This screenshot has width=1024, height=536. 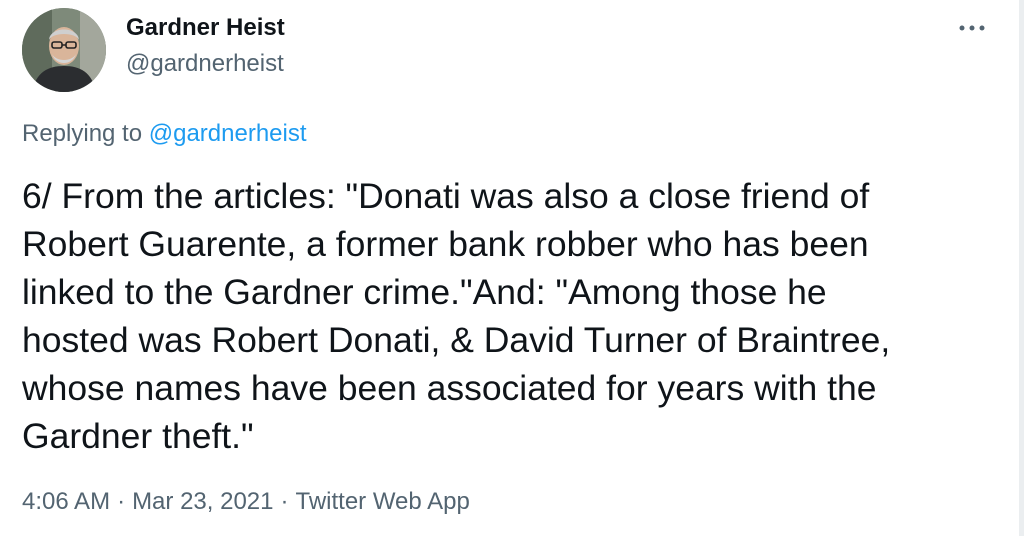 I want to click on tweet-date: Mar 23, 2021, so click(x=202, y=501).